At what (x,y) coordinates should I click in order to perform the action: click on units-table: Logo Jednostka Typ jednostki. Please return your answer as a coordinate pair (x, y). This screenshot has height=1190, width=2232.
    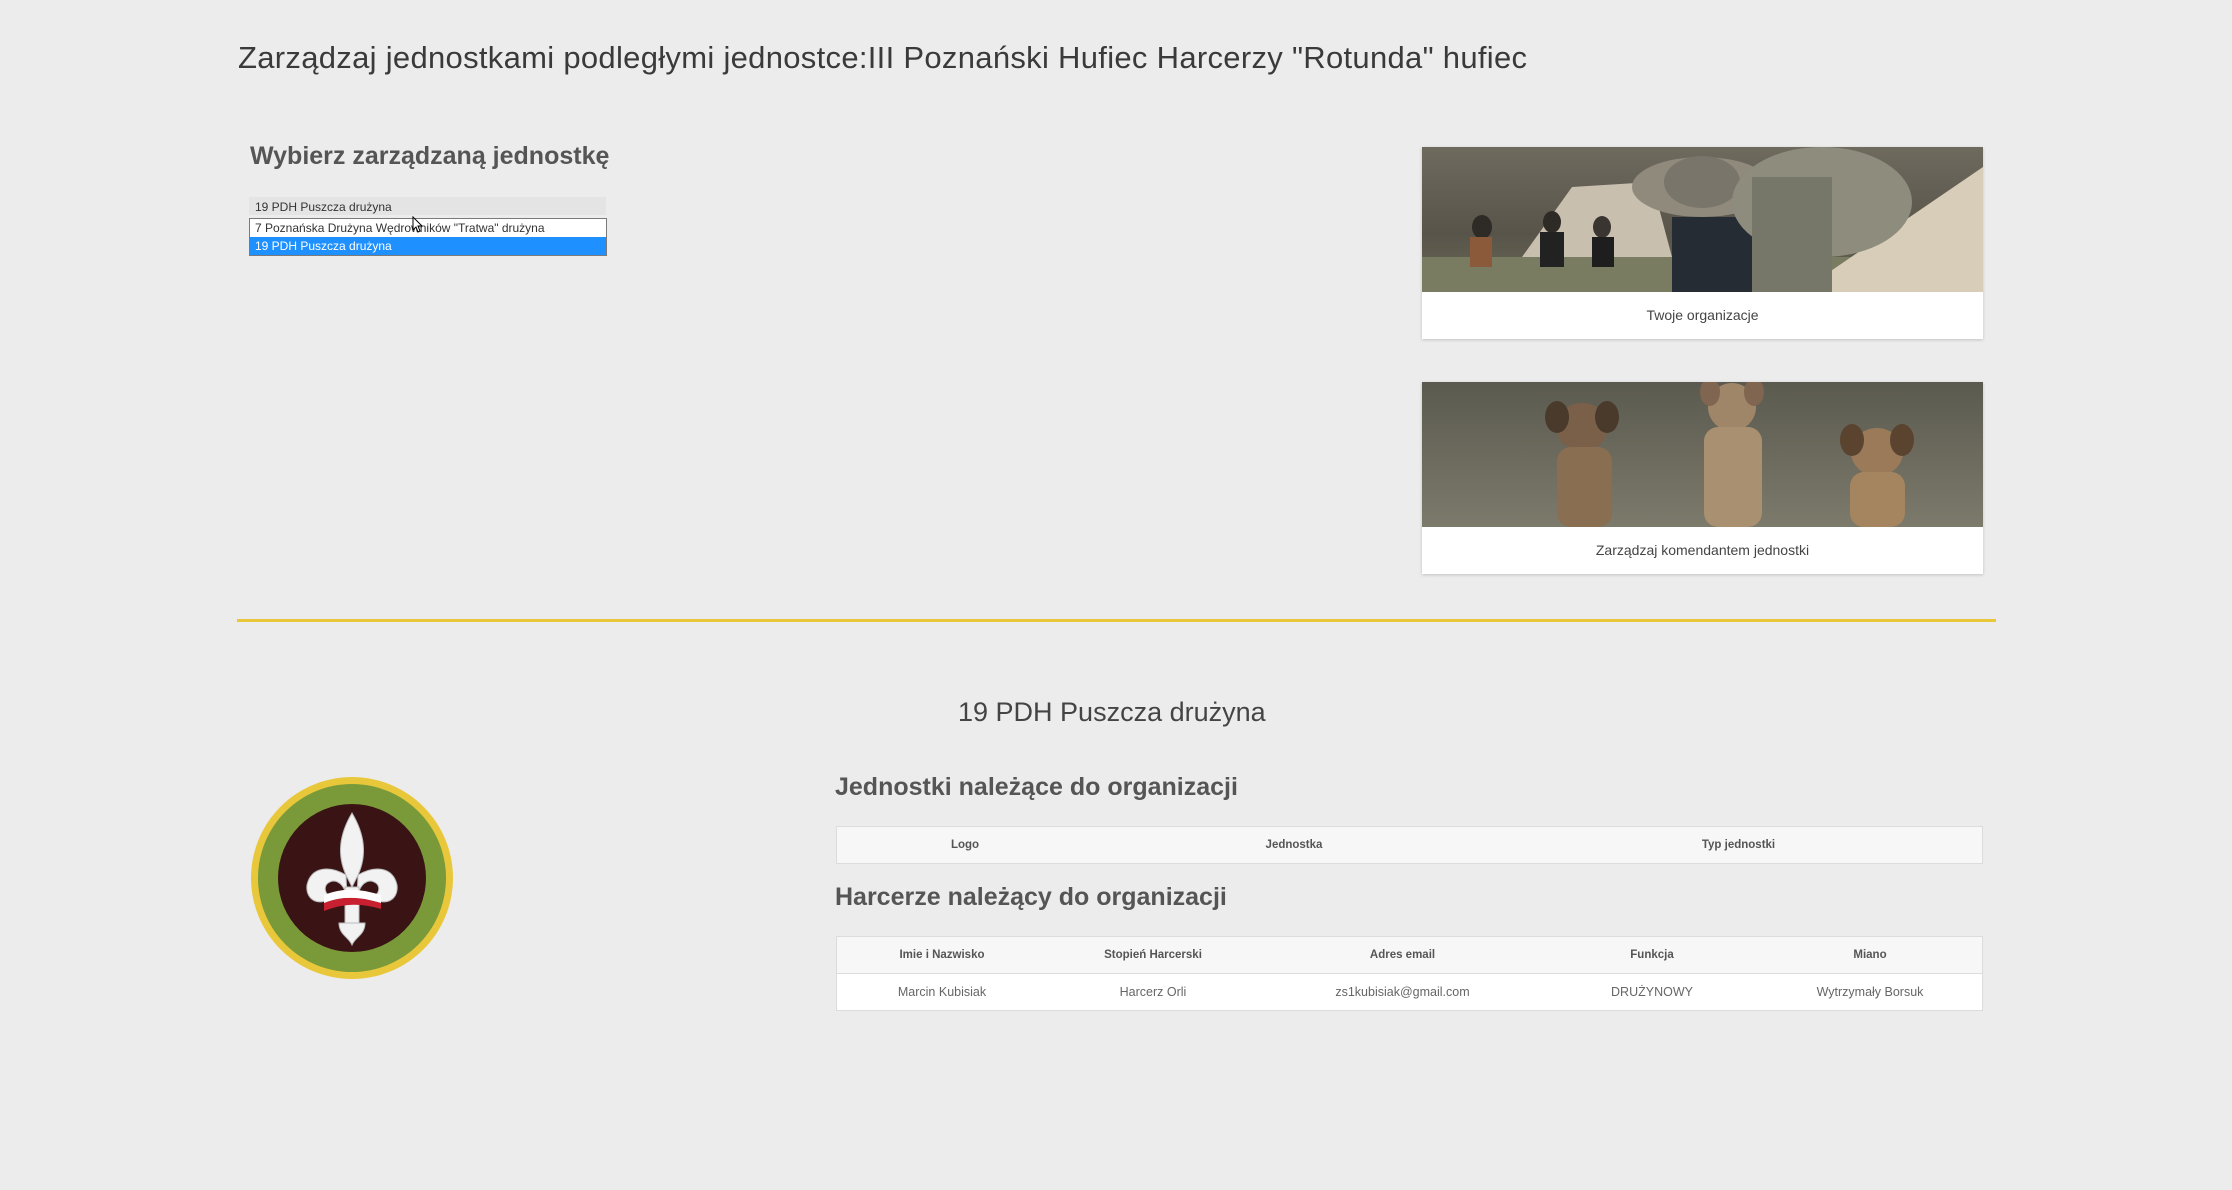
    Looking at the image, I should click on (1409, 845).